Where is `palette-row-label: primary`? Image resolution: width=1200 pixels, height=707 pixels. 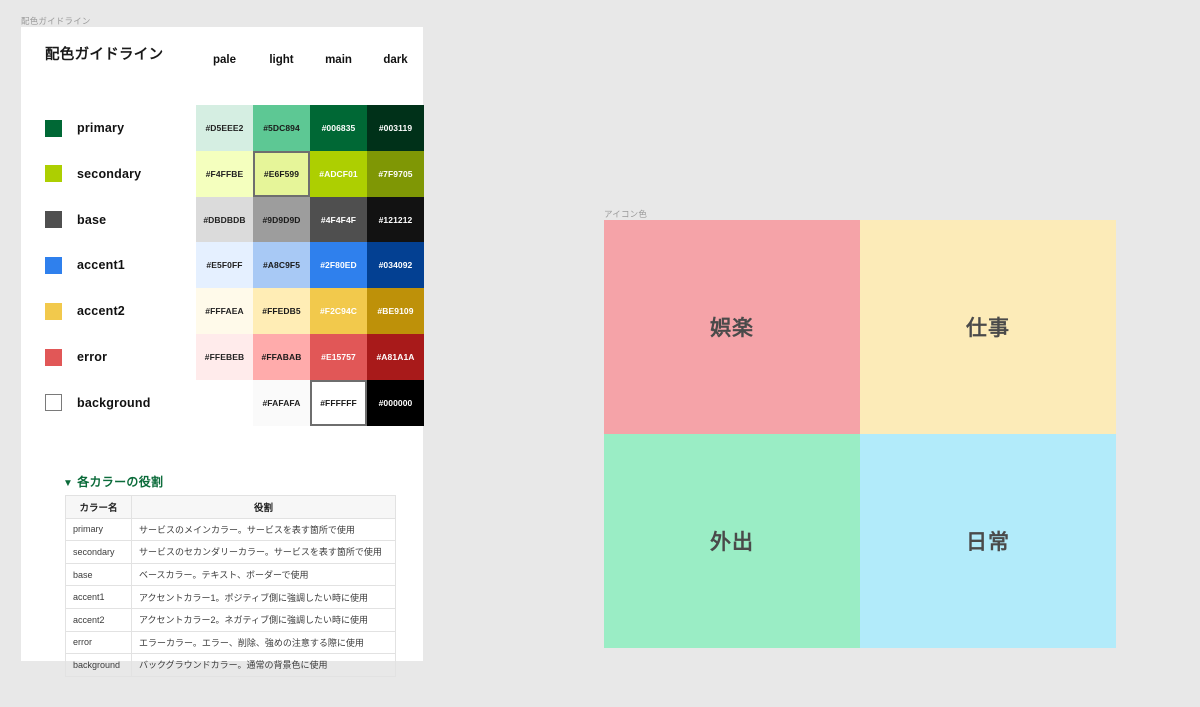
palette-row-label: primary is located at coordinates (101, 128).